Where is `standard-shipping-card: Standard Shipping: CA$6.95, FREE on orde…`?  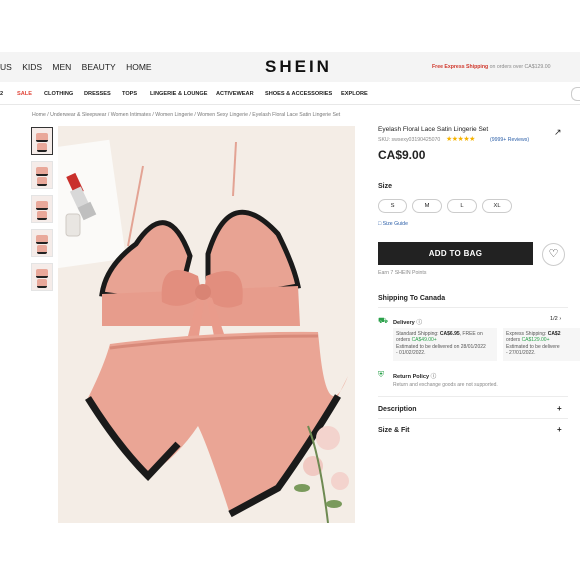
standard-shipping-card: Standard Shipping: CA$6.95, FREE on orde… is located at coordinates (445, 344).